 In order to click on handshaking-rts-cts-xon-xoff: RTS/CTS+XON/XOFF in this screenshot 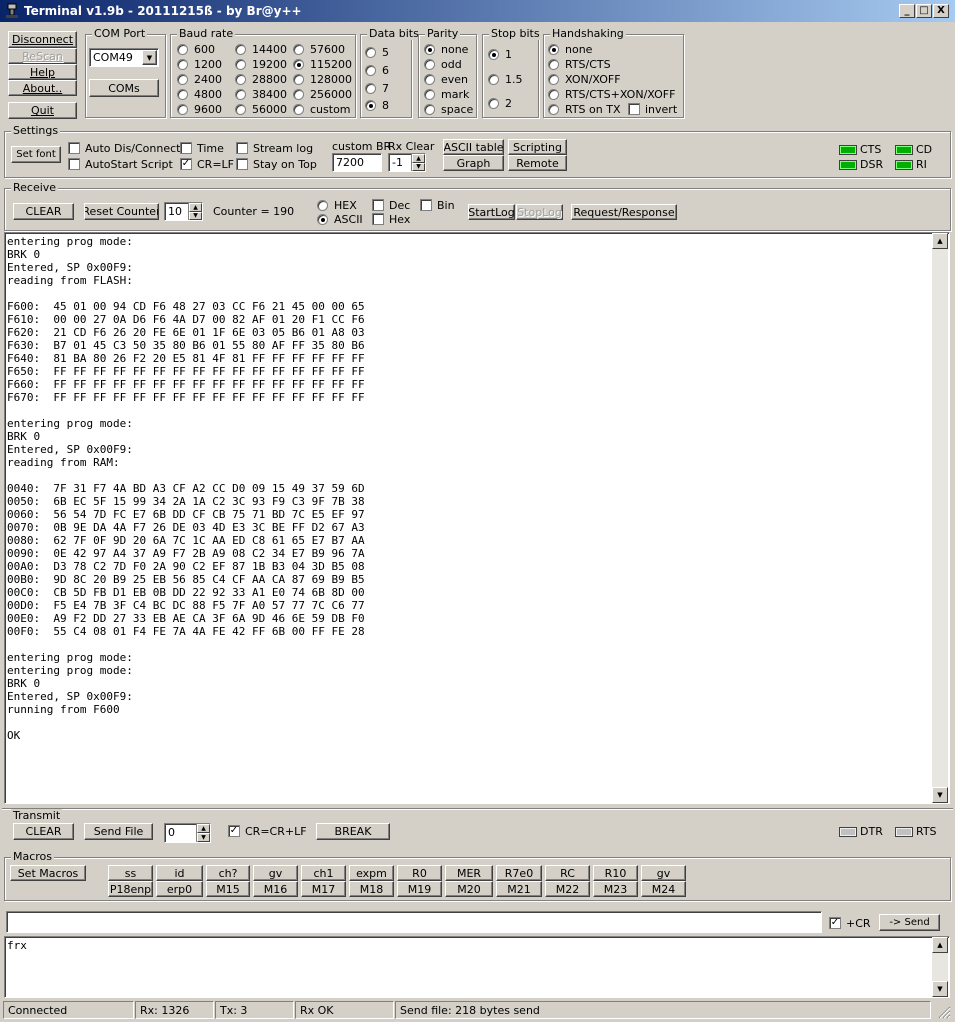, I will do `click(611, 94)`.